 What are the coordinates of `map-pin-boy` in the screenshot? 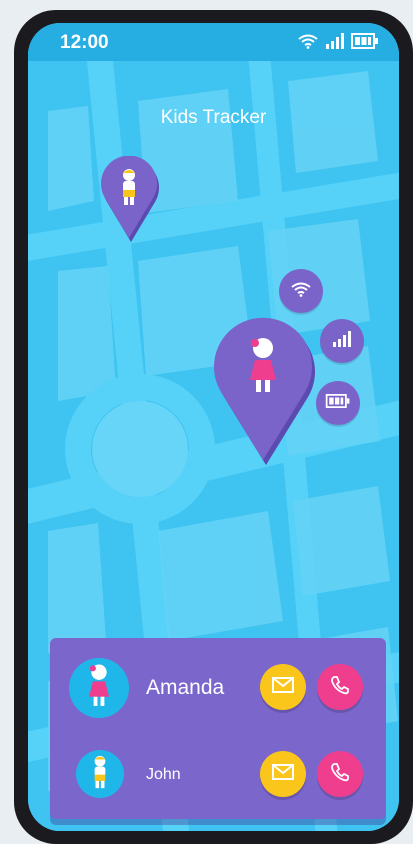 It's located at (129, 198).